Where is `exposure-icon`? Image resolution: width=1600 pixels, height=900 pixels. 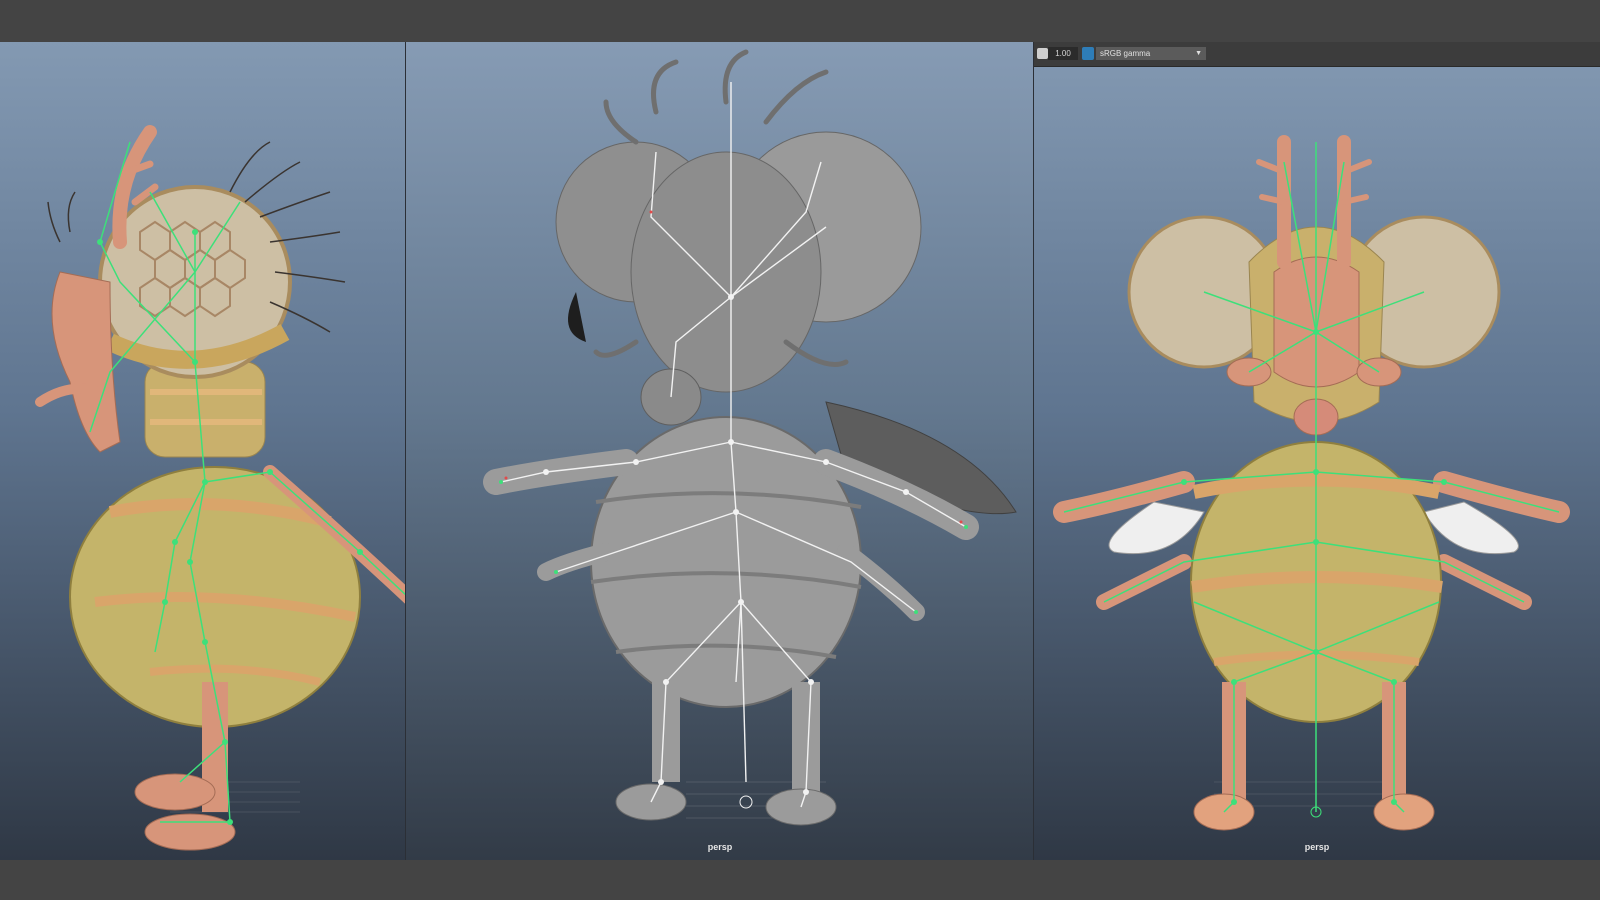
exposure-icon is located at coordinates (1042, 53).